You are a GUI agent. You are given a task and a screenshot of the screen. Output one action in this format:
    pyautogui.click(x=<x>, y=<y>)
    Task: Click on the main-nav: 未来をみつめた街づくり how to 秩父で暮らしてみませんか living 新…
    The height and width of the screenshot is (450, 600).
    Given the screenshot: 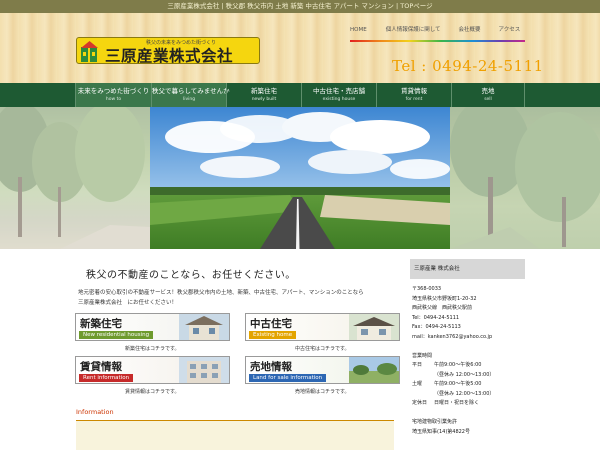 What is the action you would take?
    pyautogui.click(x=300, y=95)
    